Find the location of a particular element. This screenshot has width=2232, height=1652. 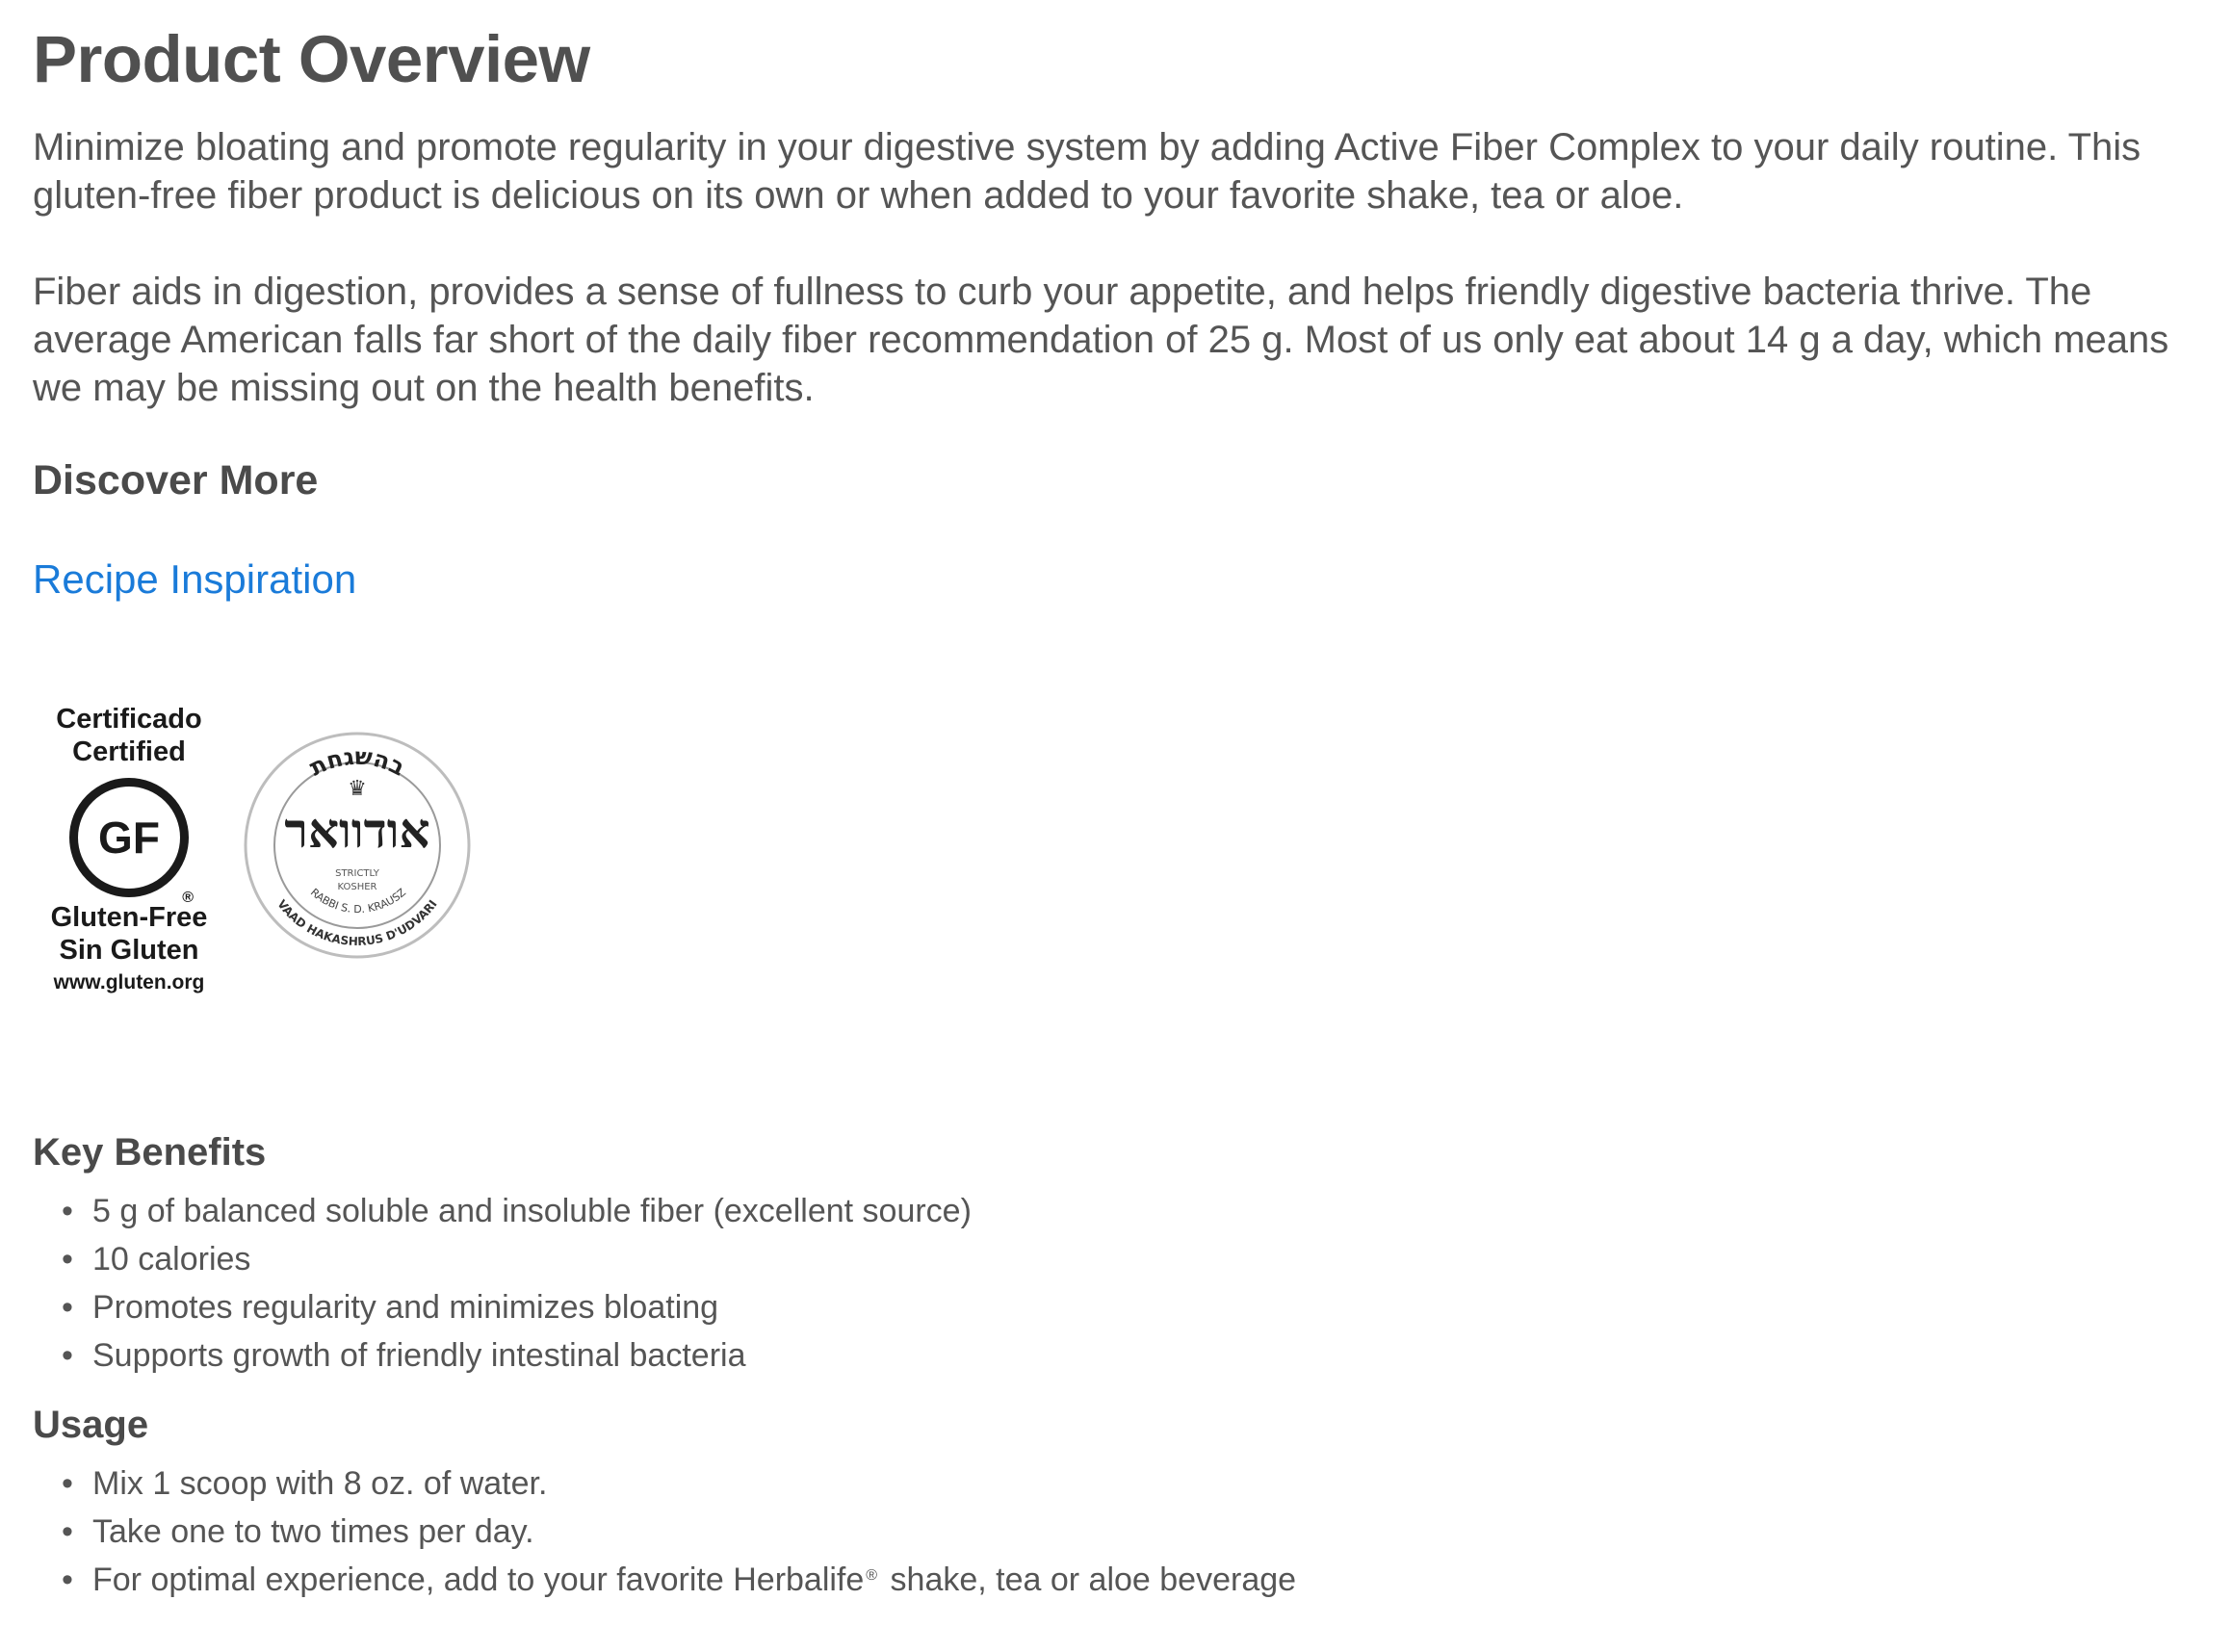

kosher-strictly-text: STRICTLY is located at coordinates (357, 873).